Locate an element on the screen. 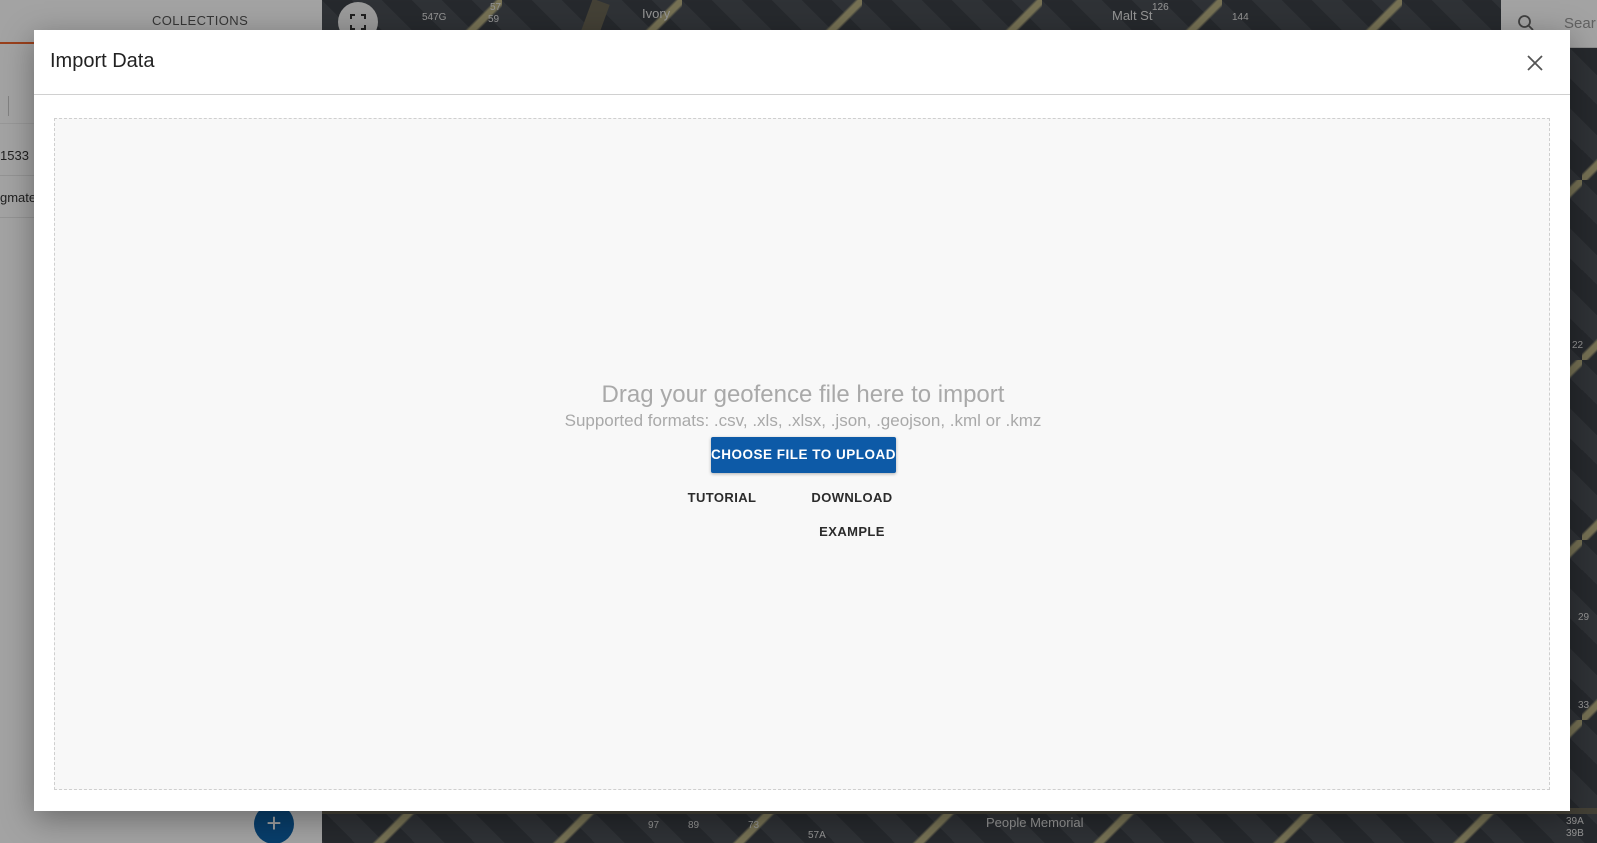  close-button is located at coordinates (1535, 63).